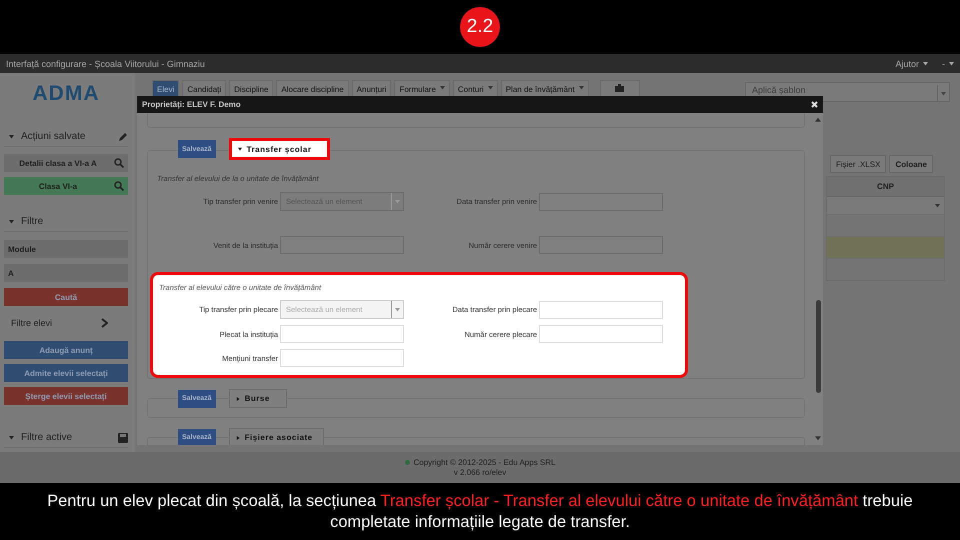 The image size is (960, 540). Describe the element at coordinates (814, 104) in the screenshot. I see `close-icon` at that location.